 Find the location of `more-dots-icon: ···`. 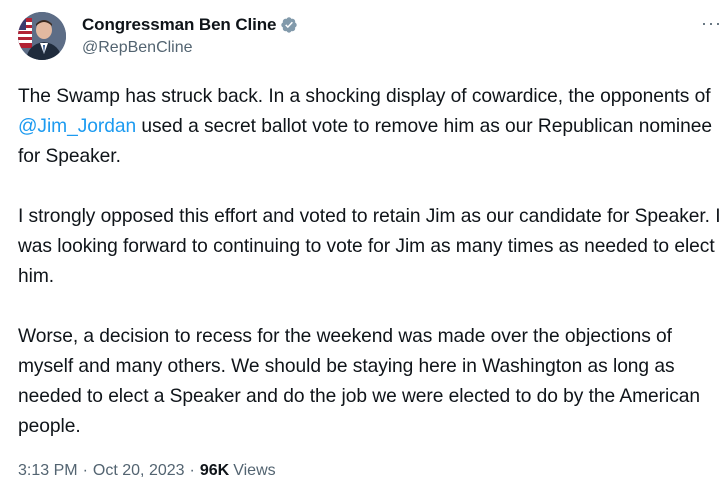

more-dots-icon: ··· is located at coordinates (711, 23).